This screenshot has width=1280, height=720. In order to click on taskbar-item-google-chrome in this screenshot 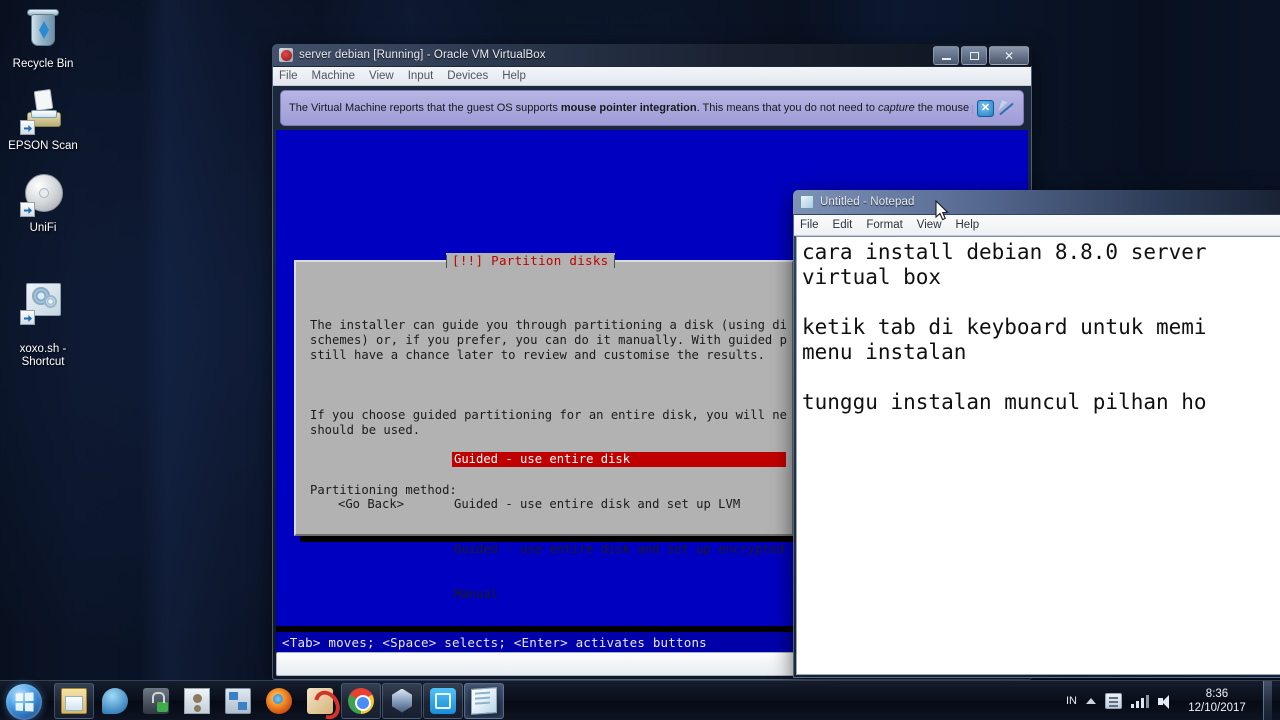, I will do `click(361, 700)`.